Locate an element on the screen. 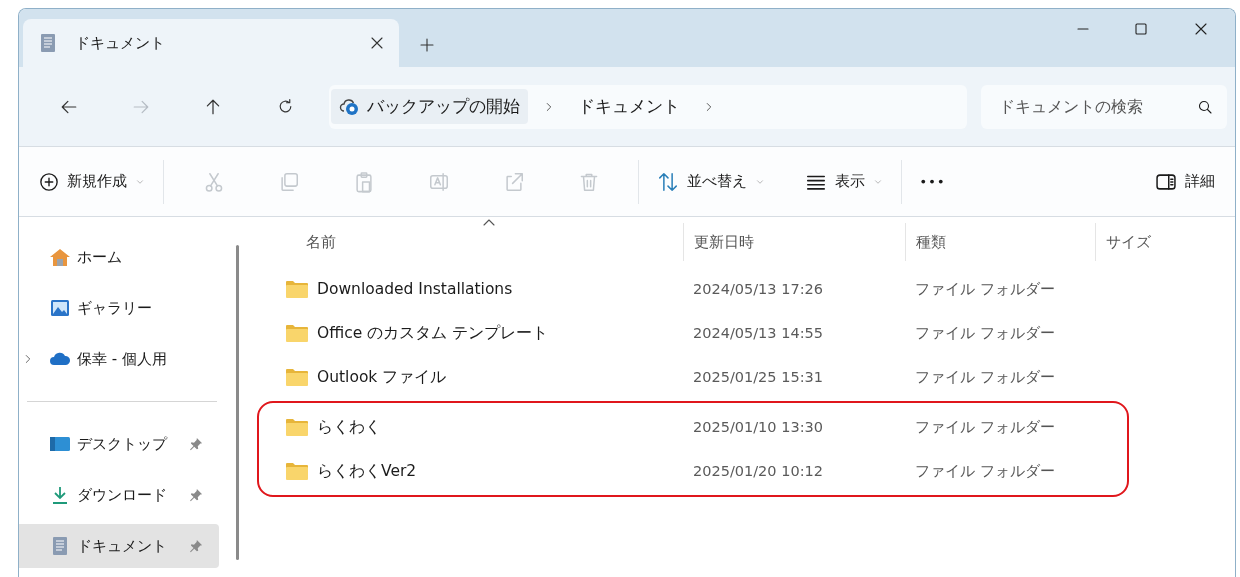 The image size is (1240, 577). more-icon is located at coordinates (932, 181).